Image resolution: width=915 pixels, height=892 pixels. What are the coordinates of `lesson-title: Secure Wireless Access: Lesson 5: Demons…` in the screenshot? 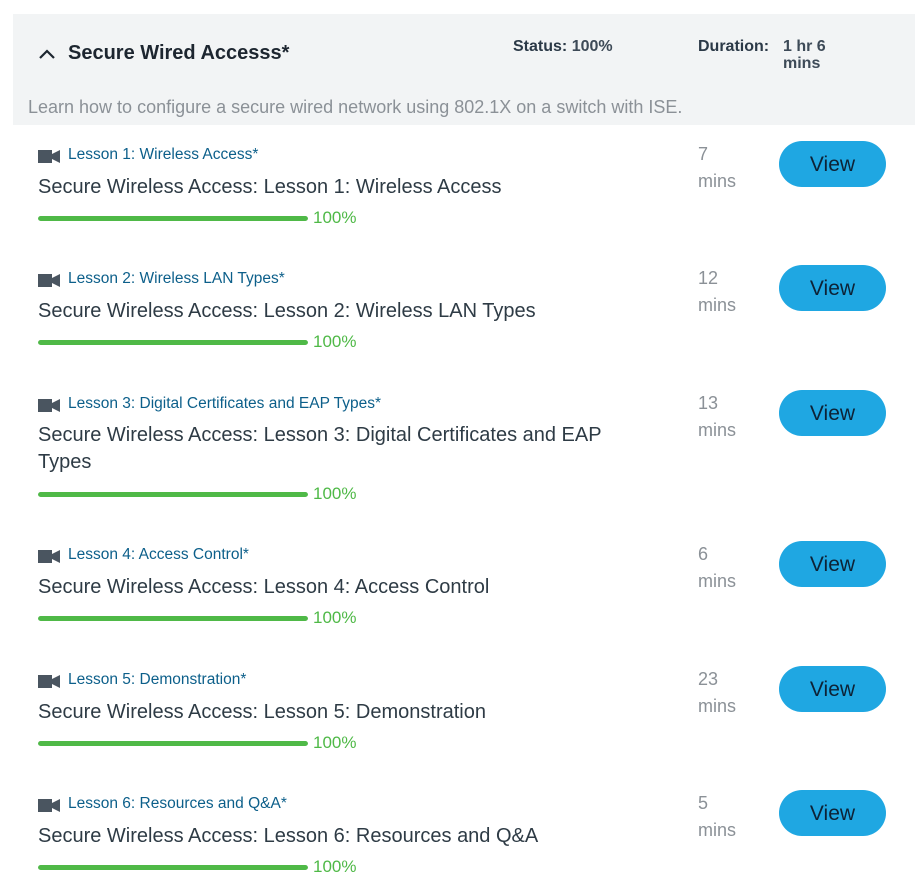 It's located at (262, 712).